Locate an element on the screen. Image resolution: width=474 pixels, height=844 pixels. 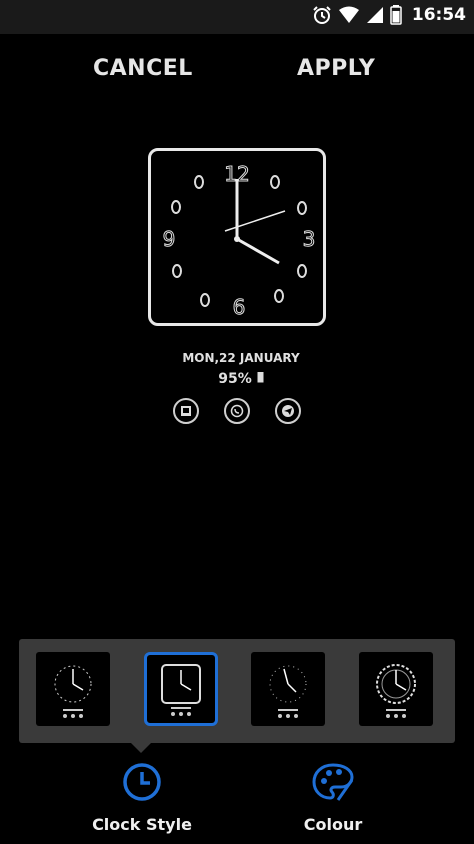
status-icons: 16:54 is located at coordinates (389, 15).